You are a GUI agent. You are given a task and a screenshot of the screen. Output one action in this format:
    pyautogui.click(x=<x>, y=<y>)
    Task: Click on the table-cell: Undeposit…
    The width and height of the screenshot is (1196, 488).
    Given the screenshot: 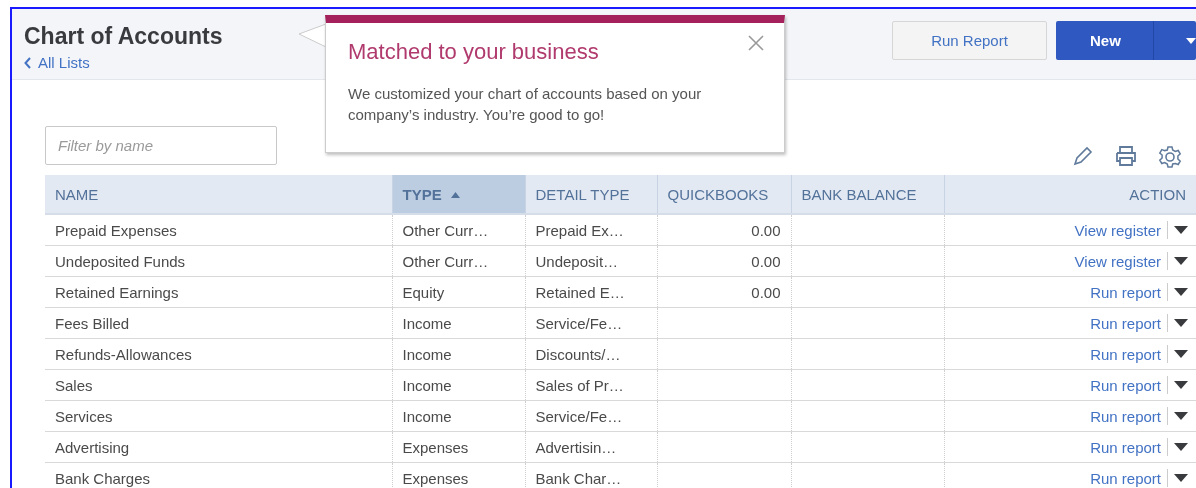 What is the action you would take?
    pyautogui.click(x=577, y=261)
    